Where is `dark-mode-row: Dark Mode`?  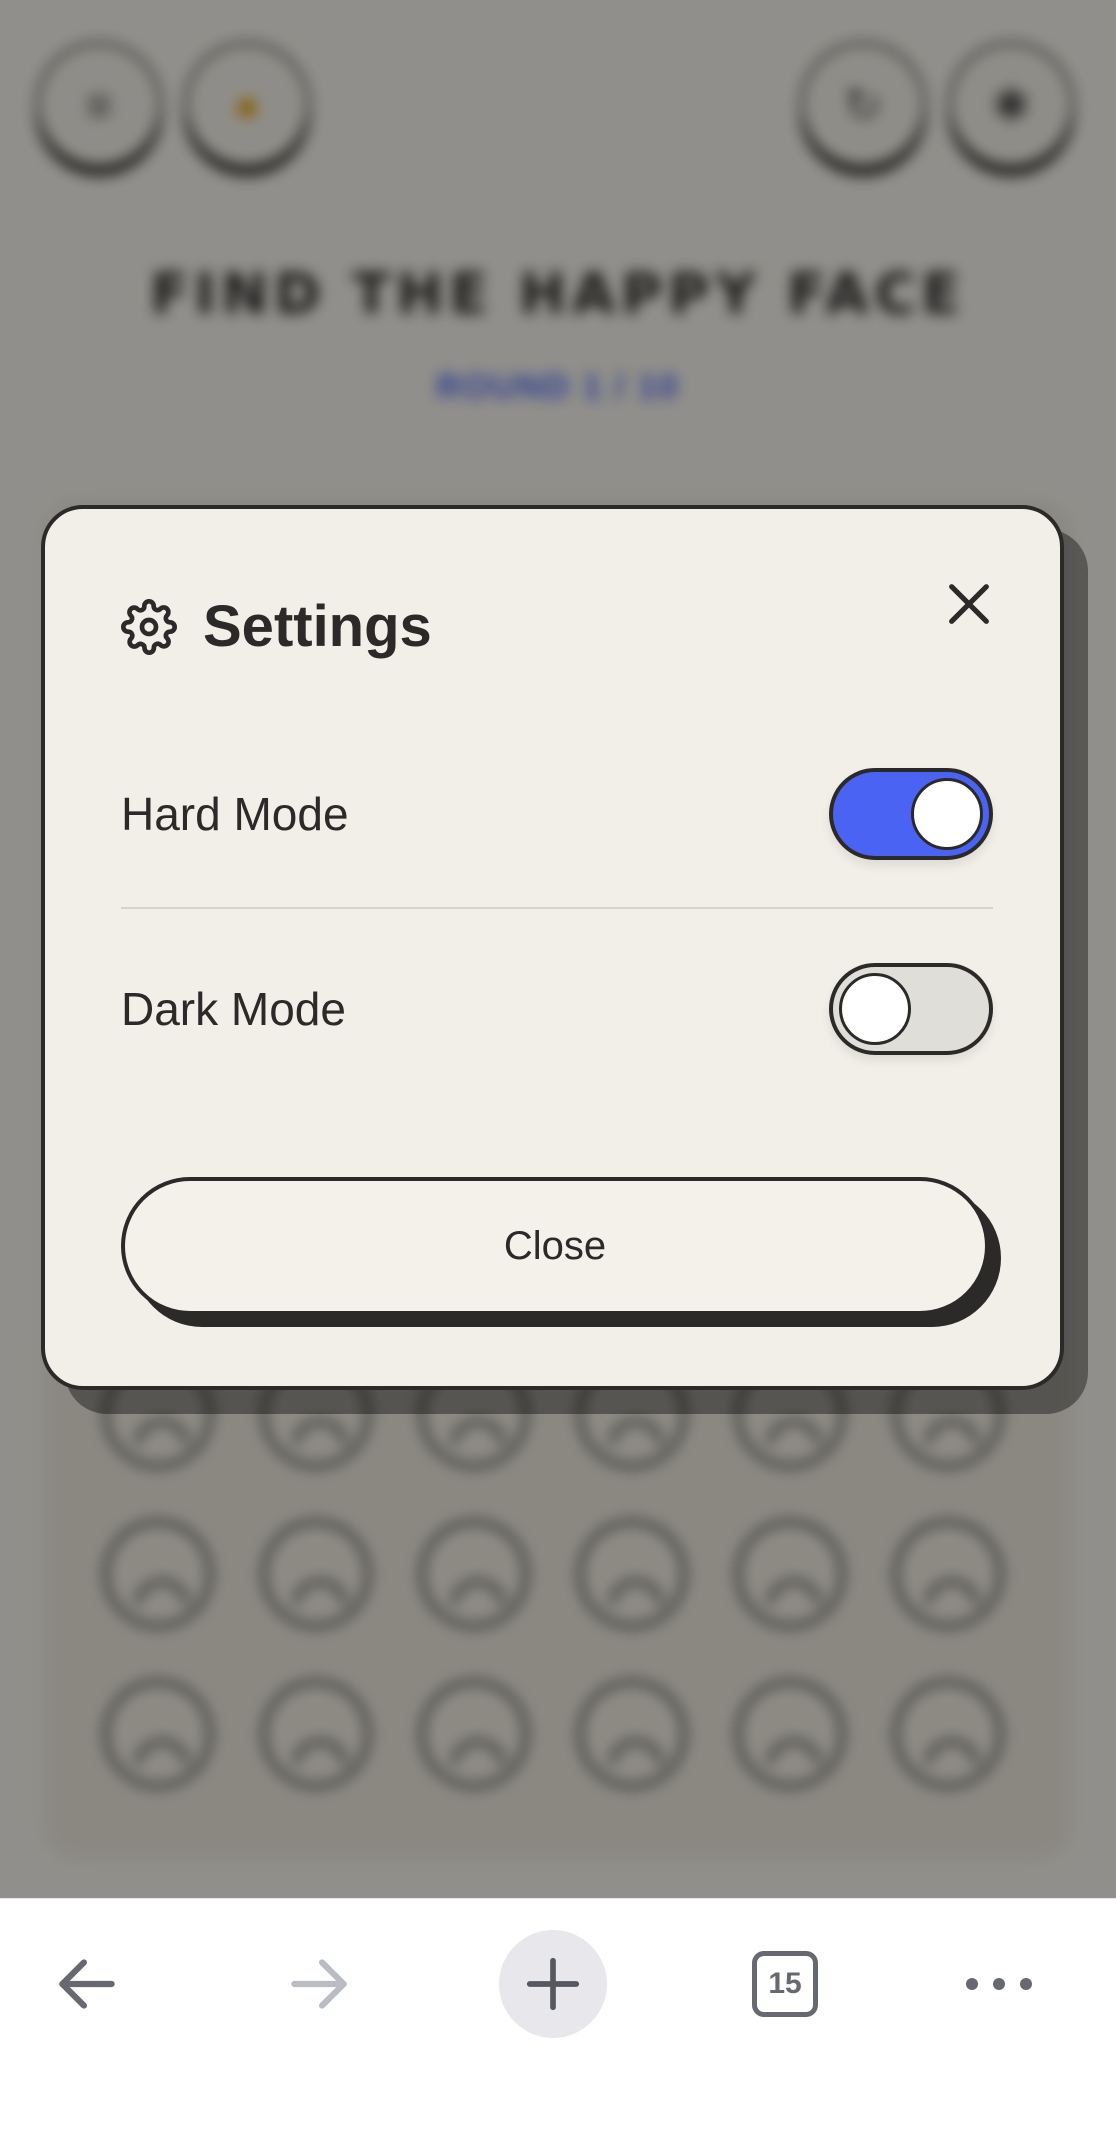 dark-mode-row: Dark Mode is located at coordinates (557, 1009).